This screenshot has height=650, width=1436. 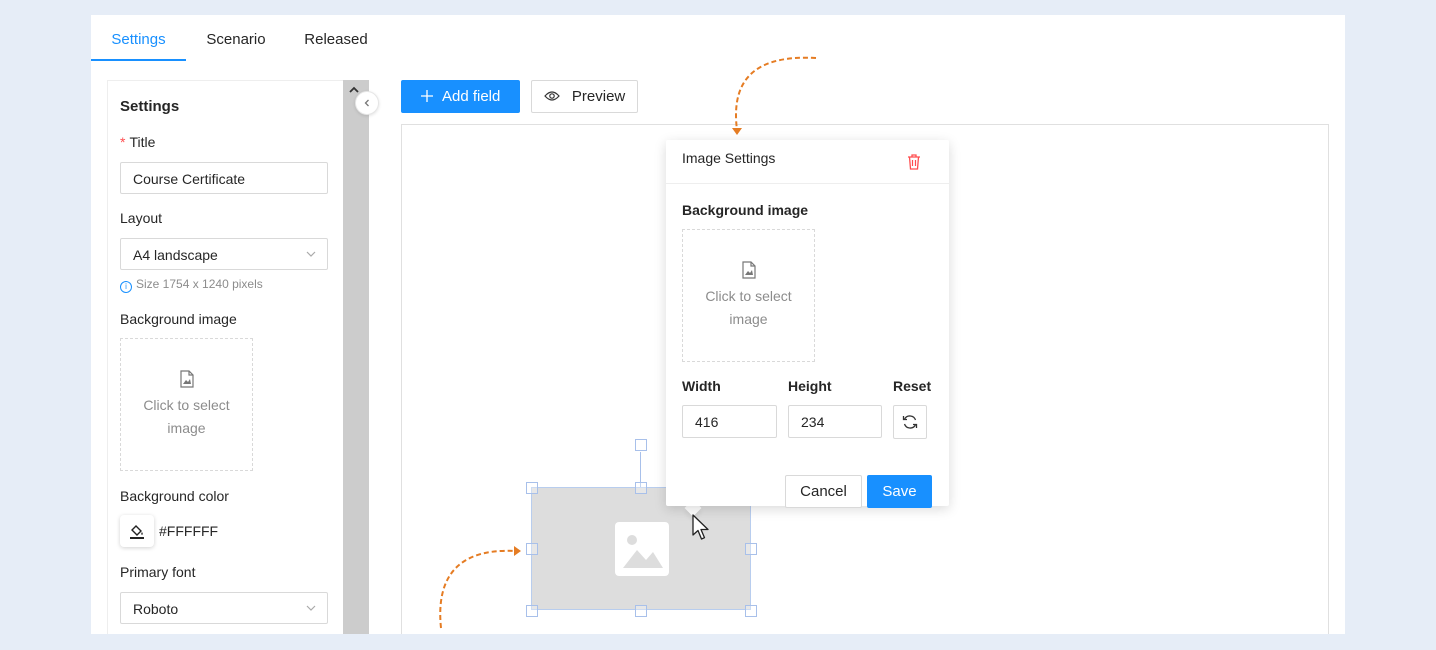 What do you see at coordinates (912, 386) in the screenshot?
I see `reset-label: Reset` at bounding box center [912, 386].